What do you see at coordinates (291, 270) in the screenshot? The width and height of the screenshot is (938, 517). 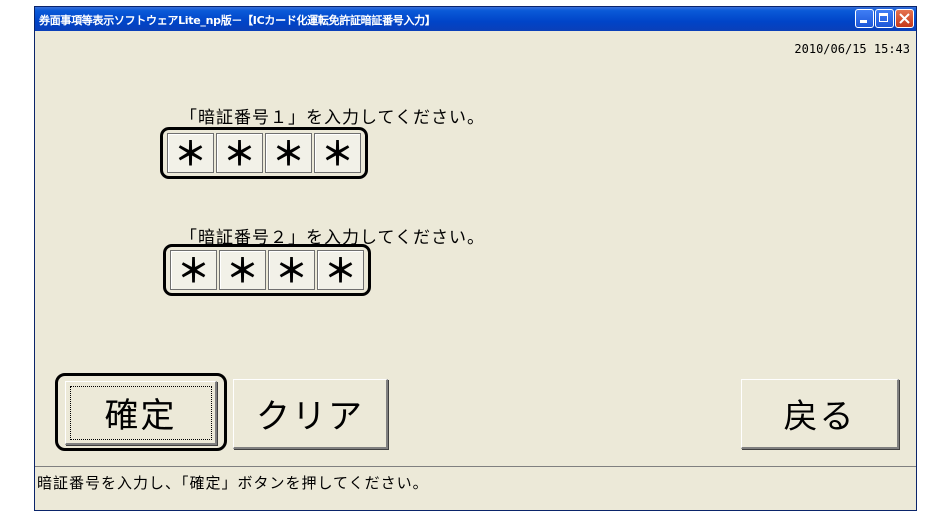 I see `pin2-digit-3: ＊` at bounding box center [291, 270].